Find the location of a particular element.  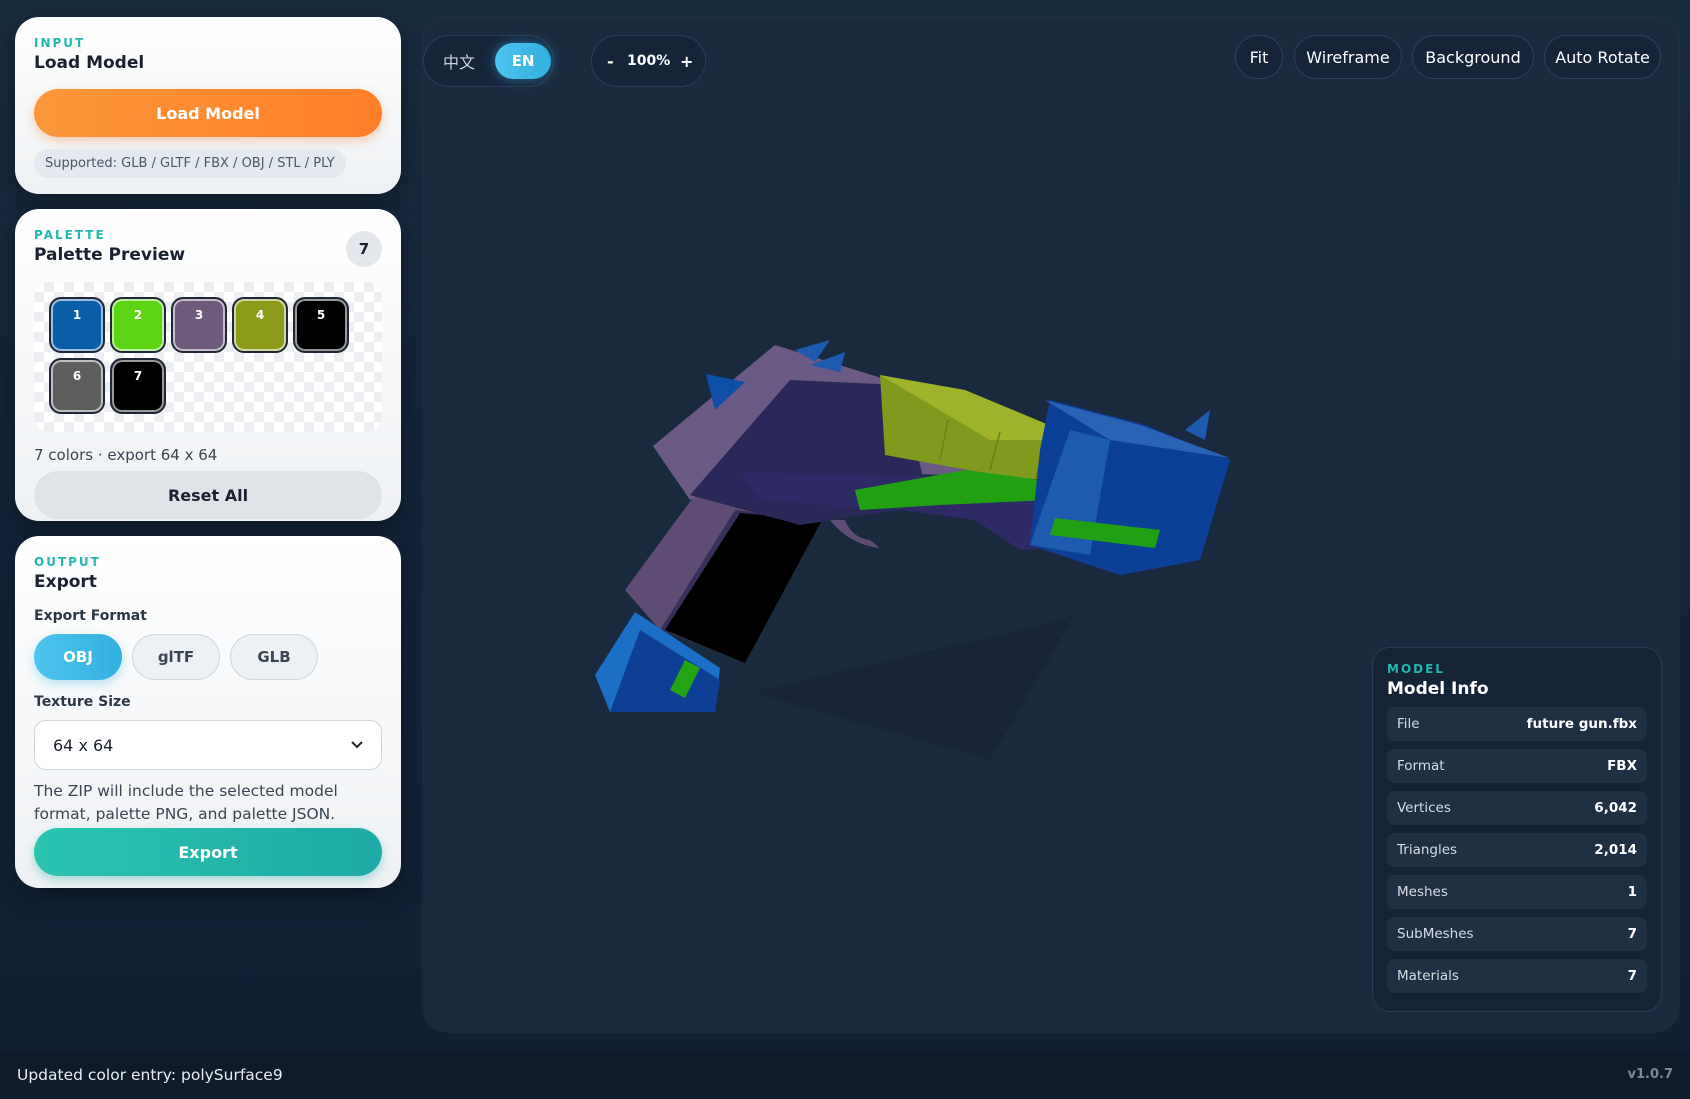

info-row: File future gun.fbx is located at coordinates (1517, 724).